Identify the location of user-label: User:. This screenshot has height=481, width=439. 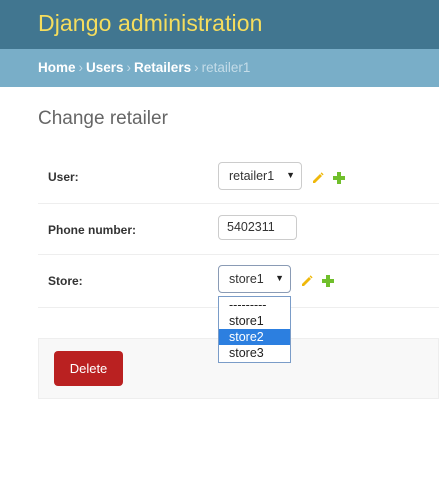
(63, 177).